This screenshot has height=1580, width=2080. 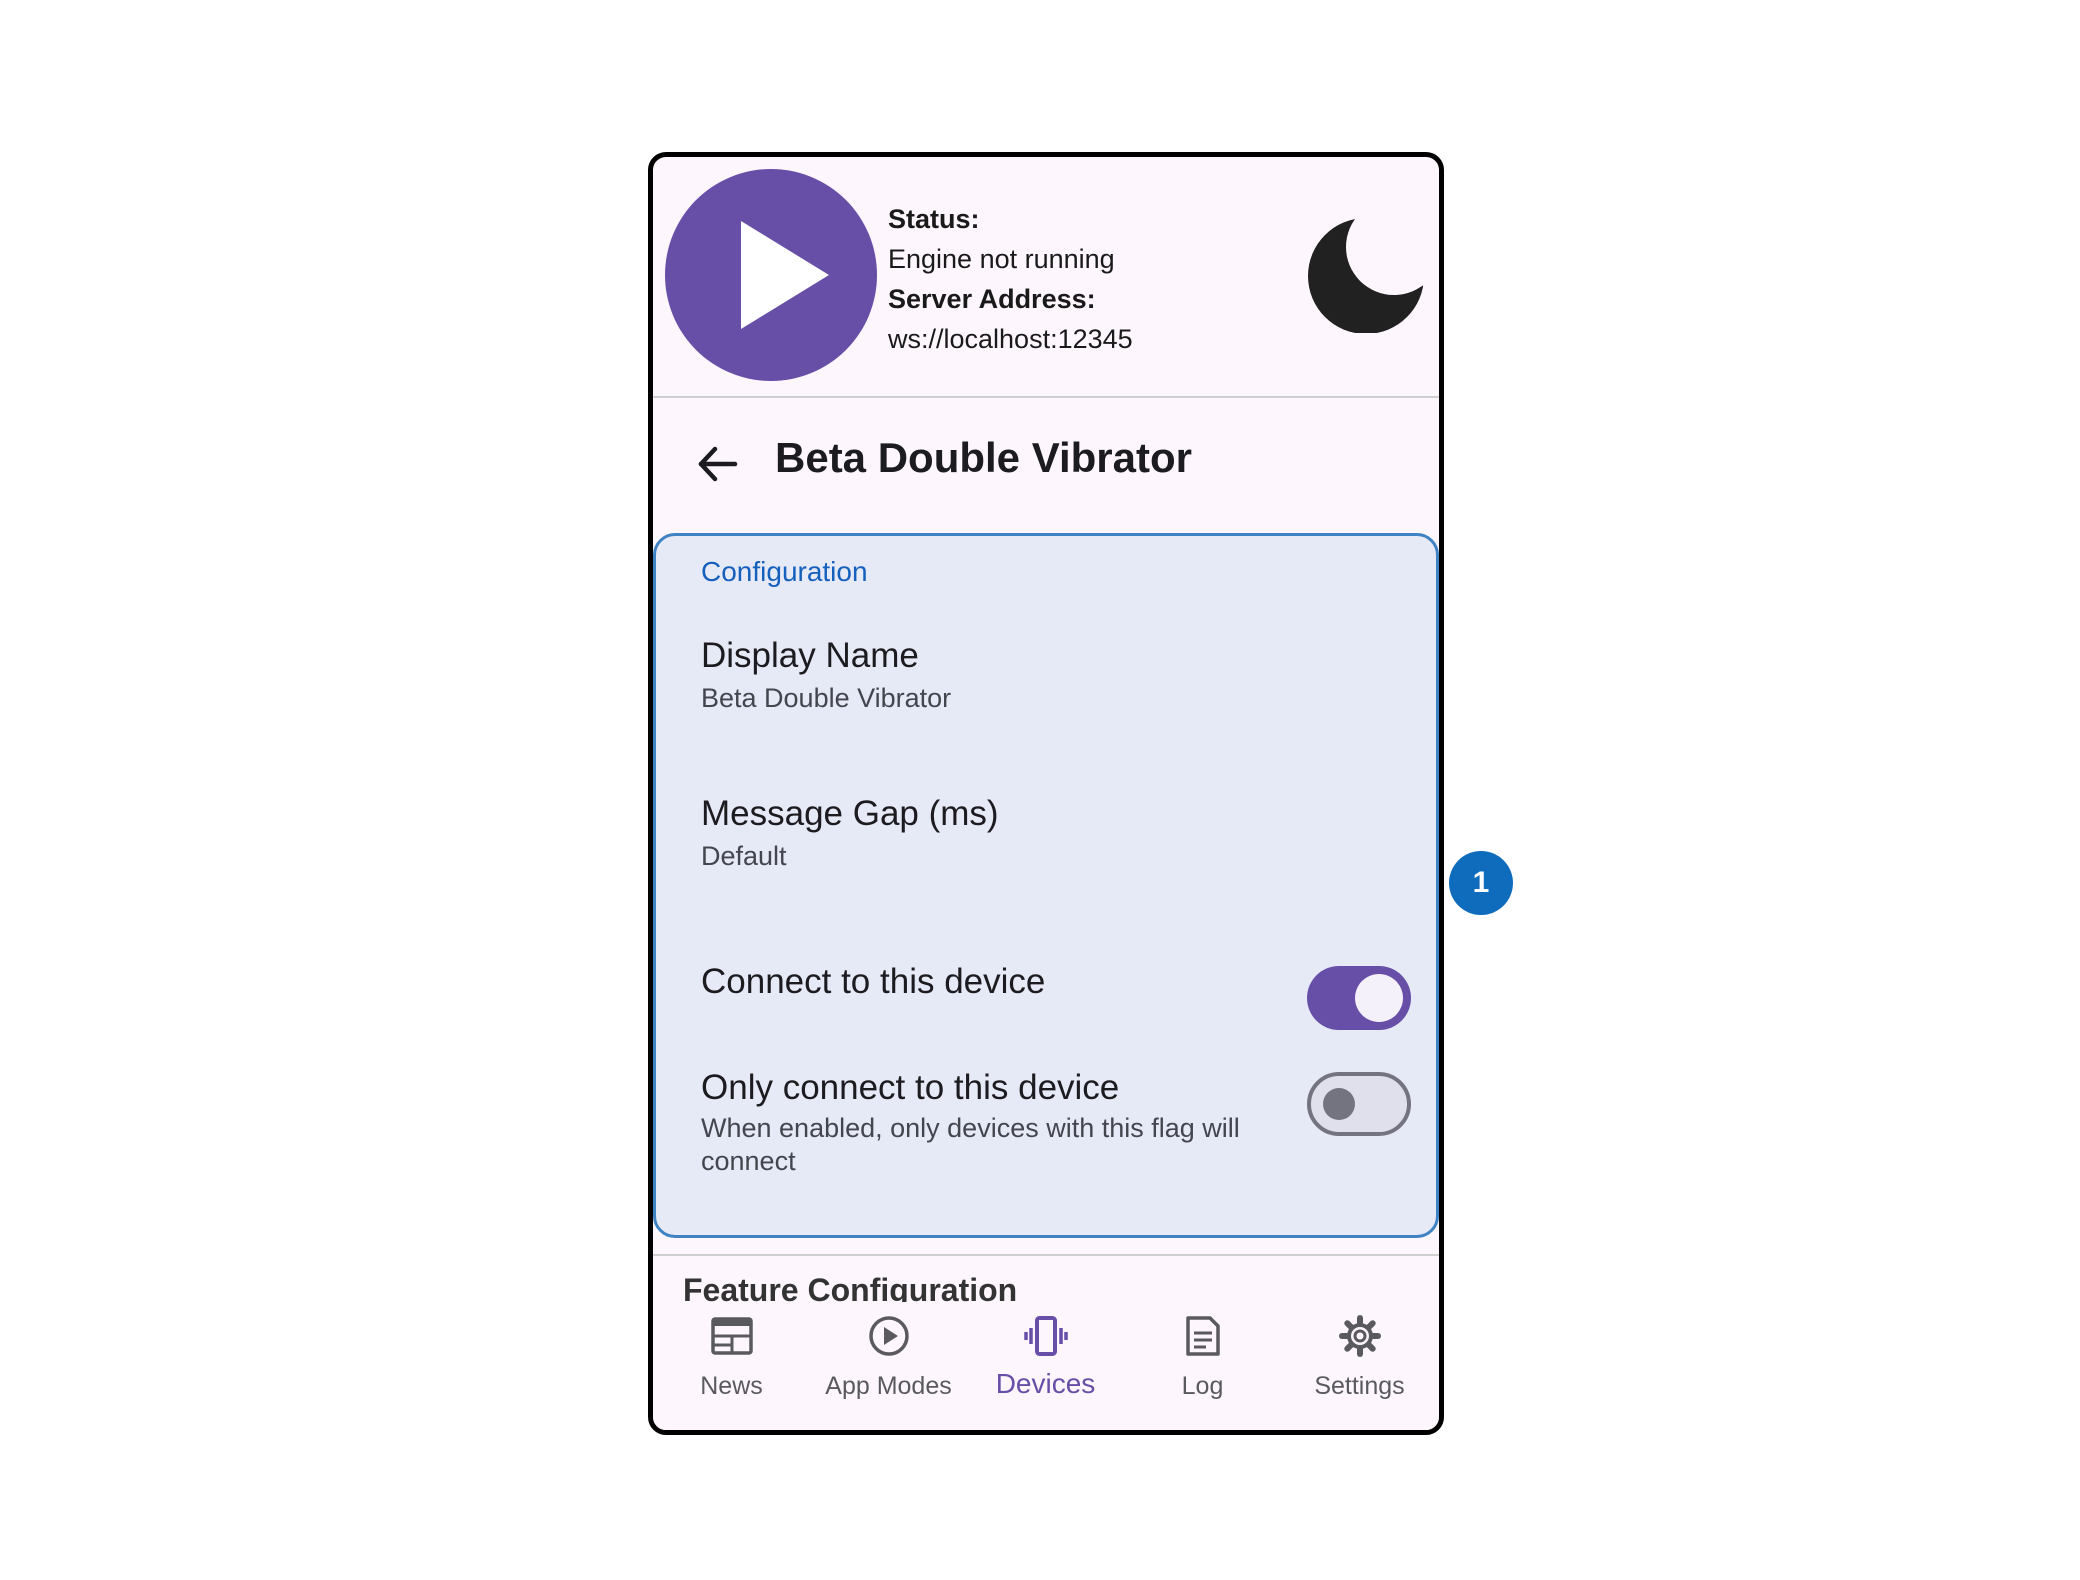 I want to click on start-engine-button, so click(x=771, y=275).